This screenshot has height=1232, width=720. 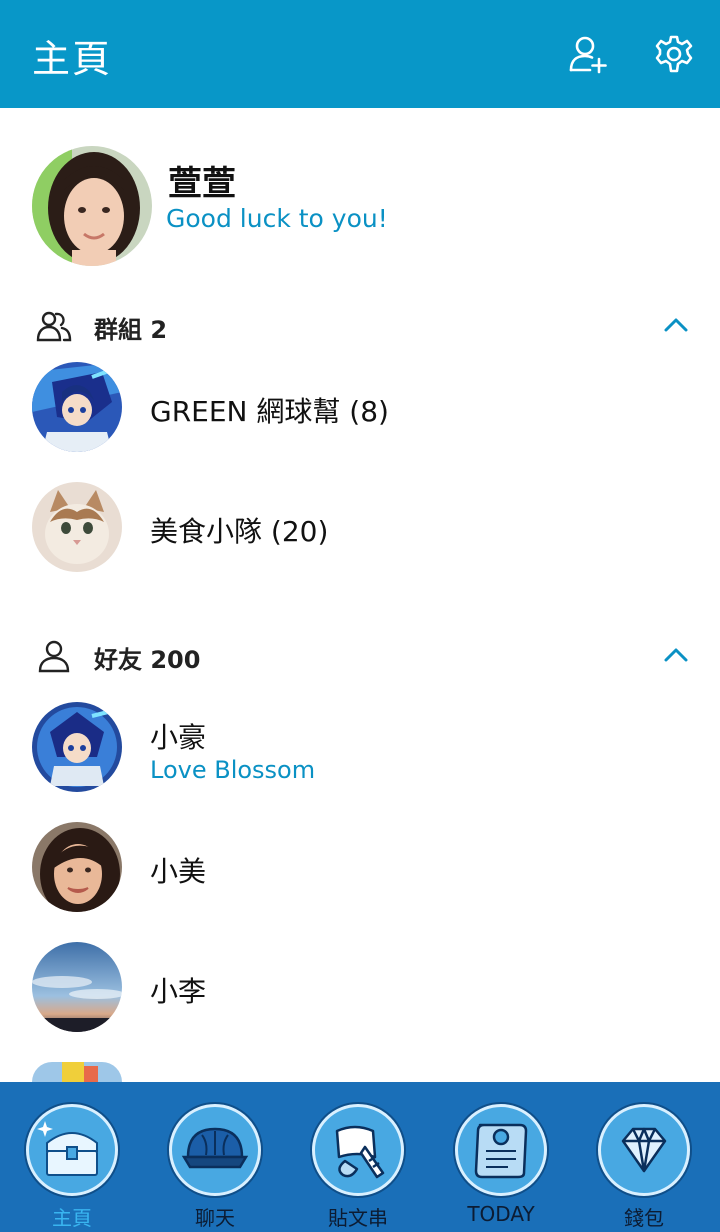 I want to click on tab-home: 主頁, so click(x=72, y=1168).